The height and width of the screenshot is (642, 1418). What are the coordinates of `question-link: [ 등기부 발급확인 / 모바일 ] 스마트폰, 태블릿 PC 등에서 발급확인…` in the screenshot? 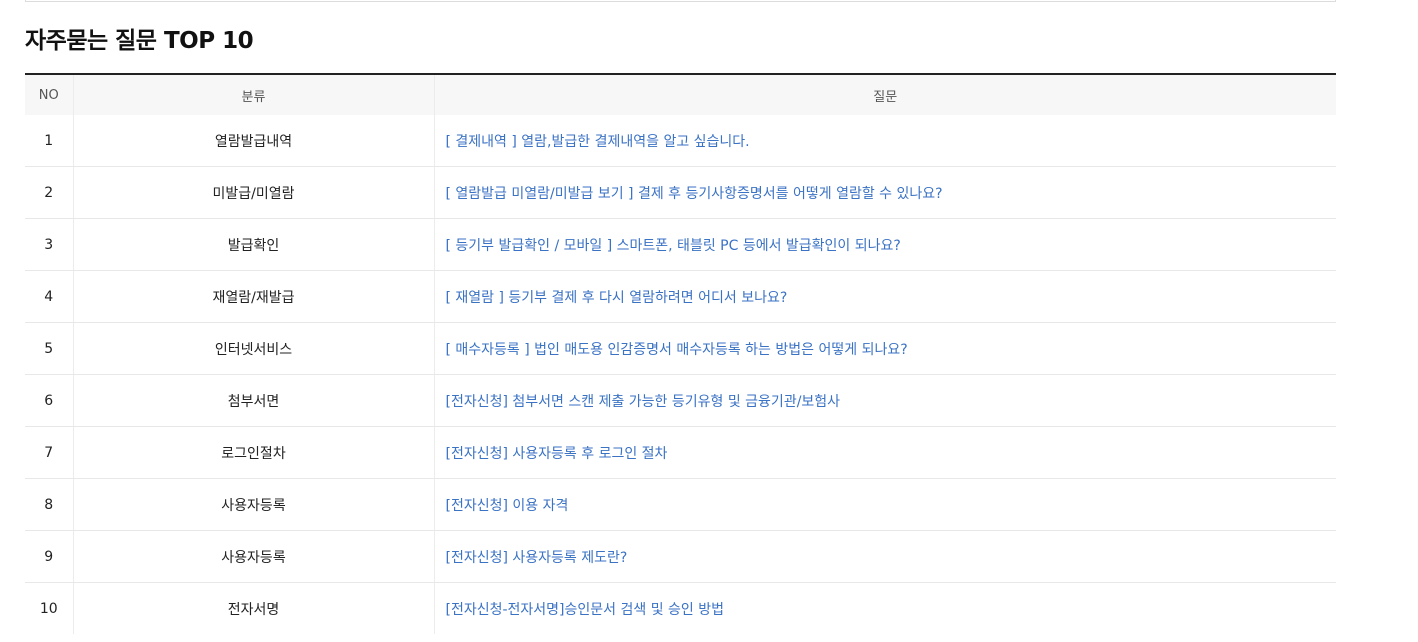 It's located at (673, 246).